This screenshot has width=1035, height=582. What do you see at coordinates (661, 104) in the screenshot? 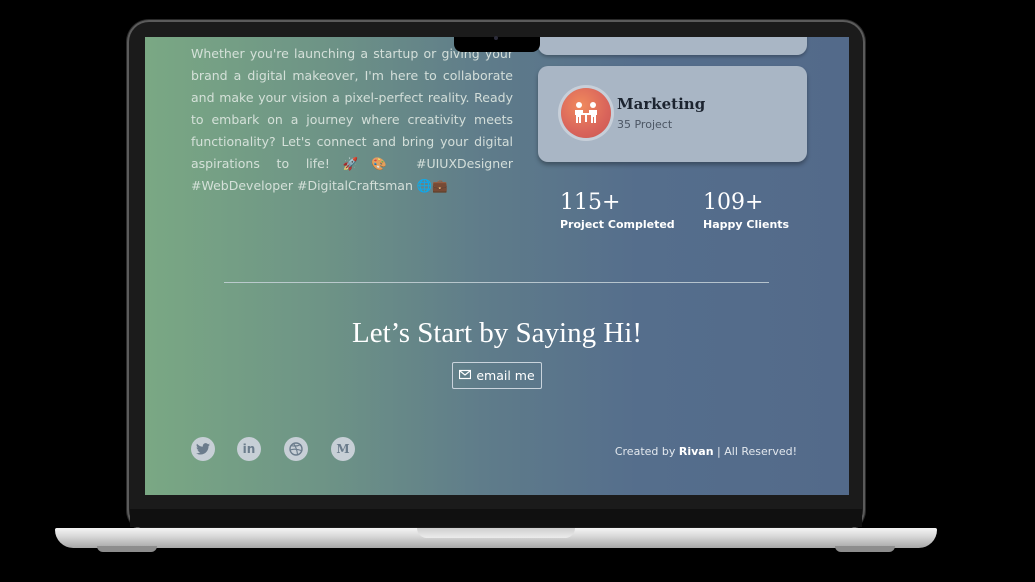
I see `card-title: Marketing` at bounding box center [661, 104].